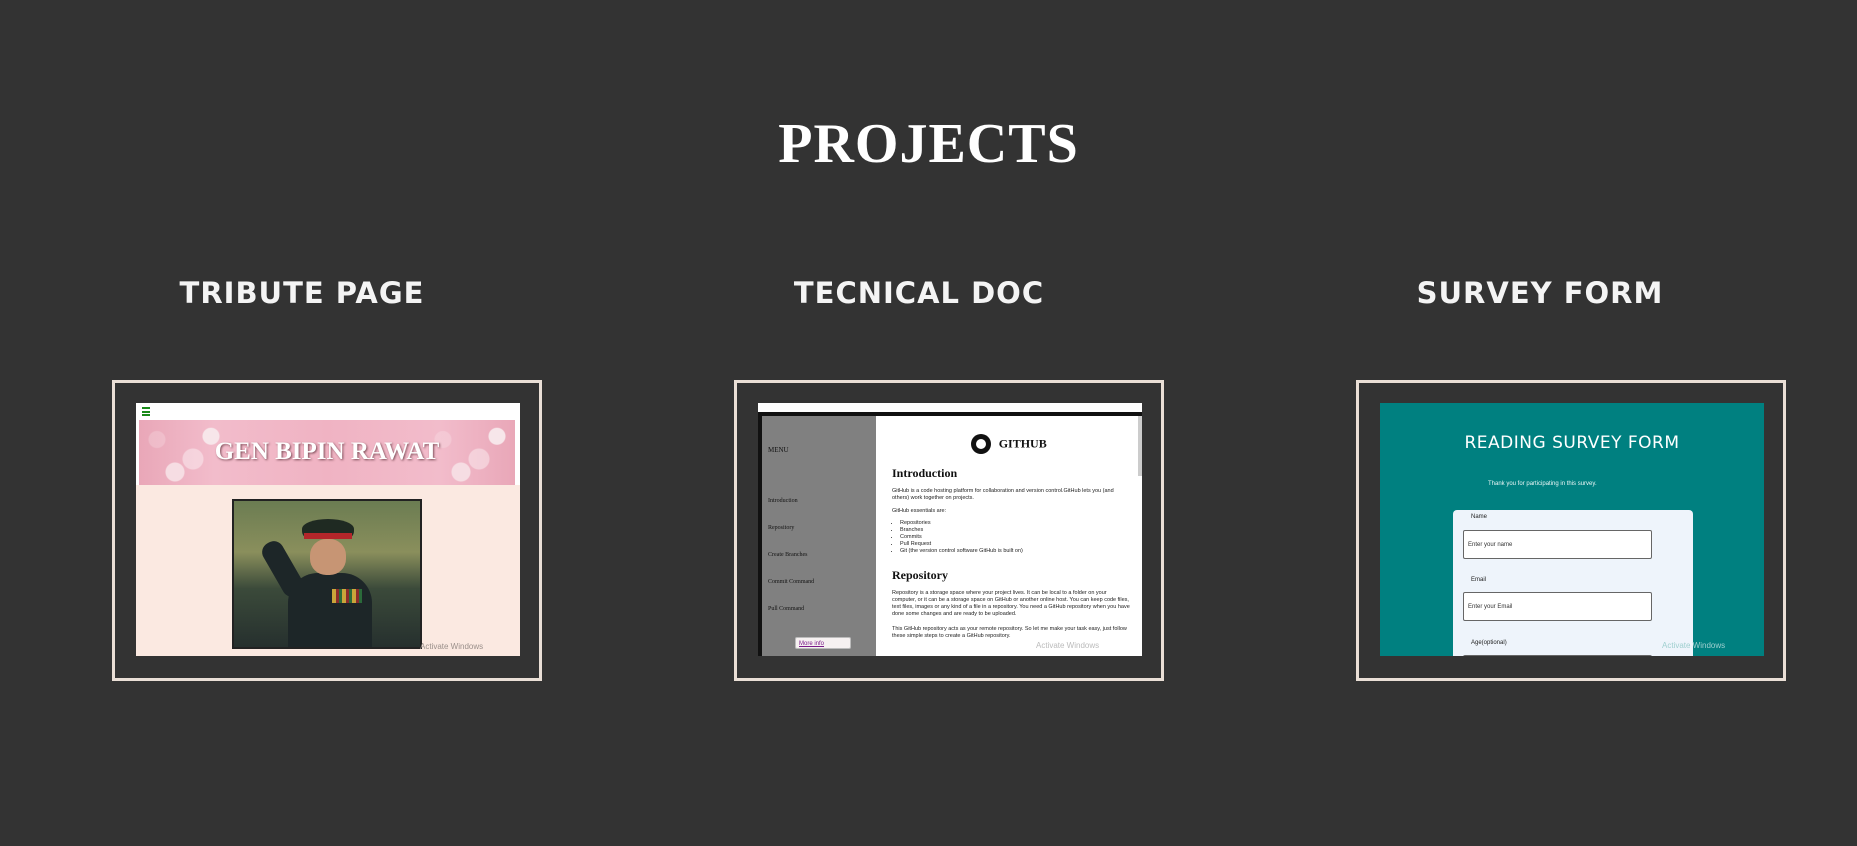  I want to click on banner-heading: GEN BIPIN RAWAT, so click(327, 451).